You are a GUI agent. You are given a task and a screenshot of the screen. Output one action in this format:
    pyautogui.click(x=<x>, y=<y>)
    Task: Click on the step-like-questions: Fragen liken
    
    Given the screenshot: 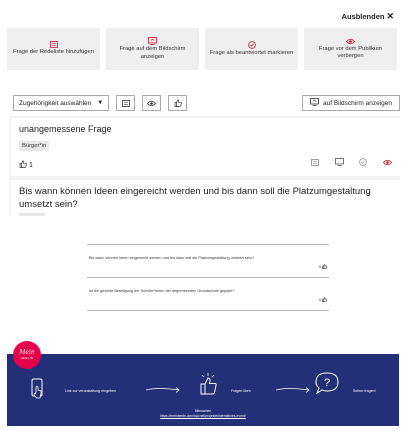 What is the action you would take?
    pyautogui.click(x=241, y=391)
    